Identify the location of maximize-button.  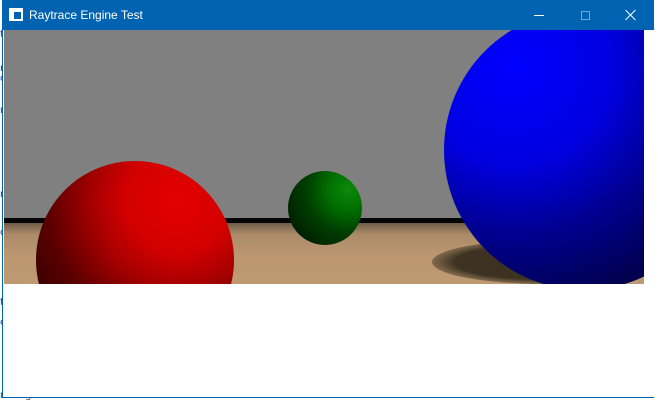
(585, 15).